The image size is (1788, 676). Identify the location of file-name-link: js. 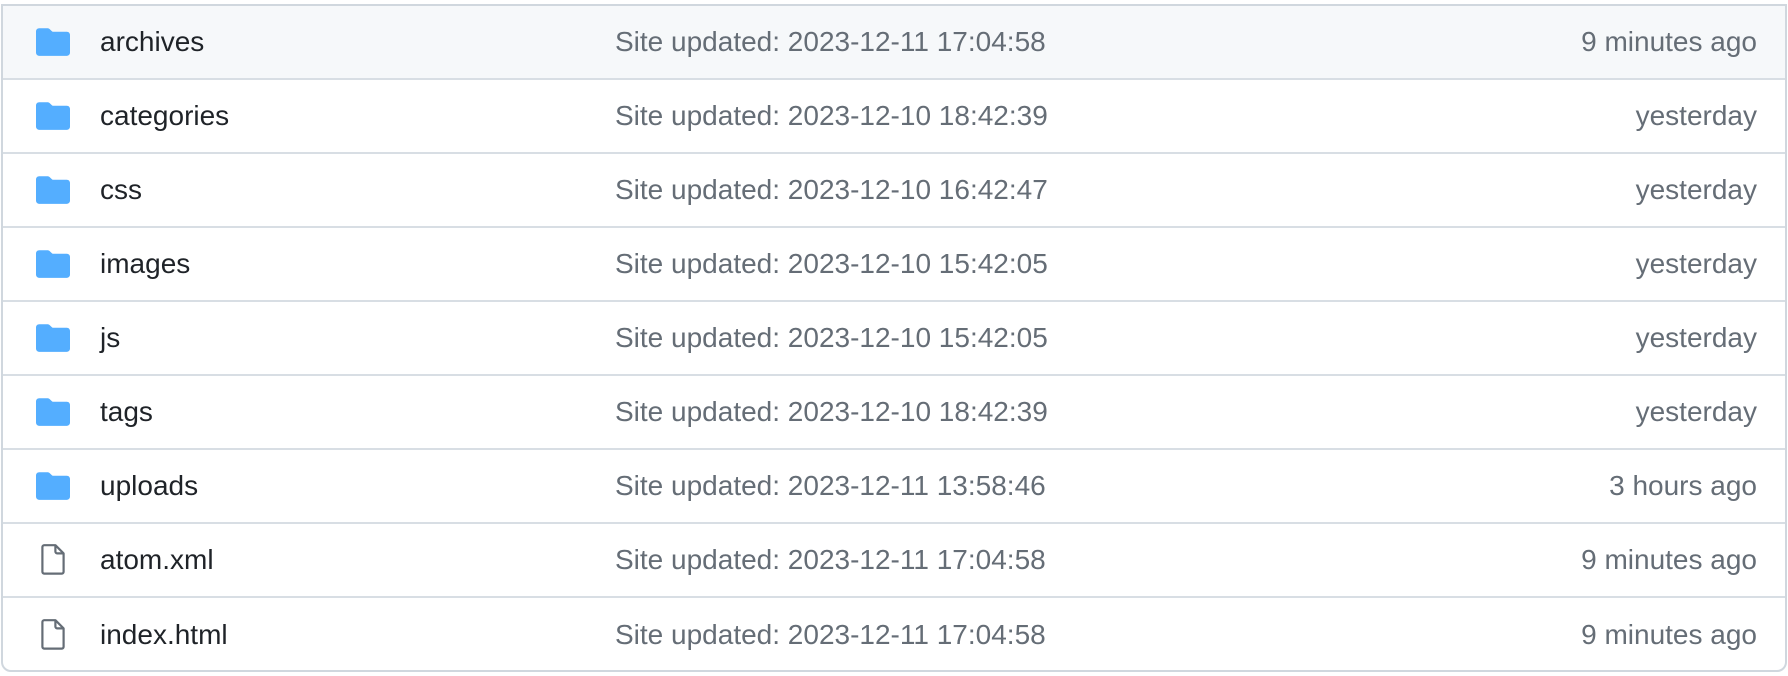
(110, 338).